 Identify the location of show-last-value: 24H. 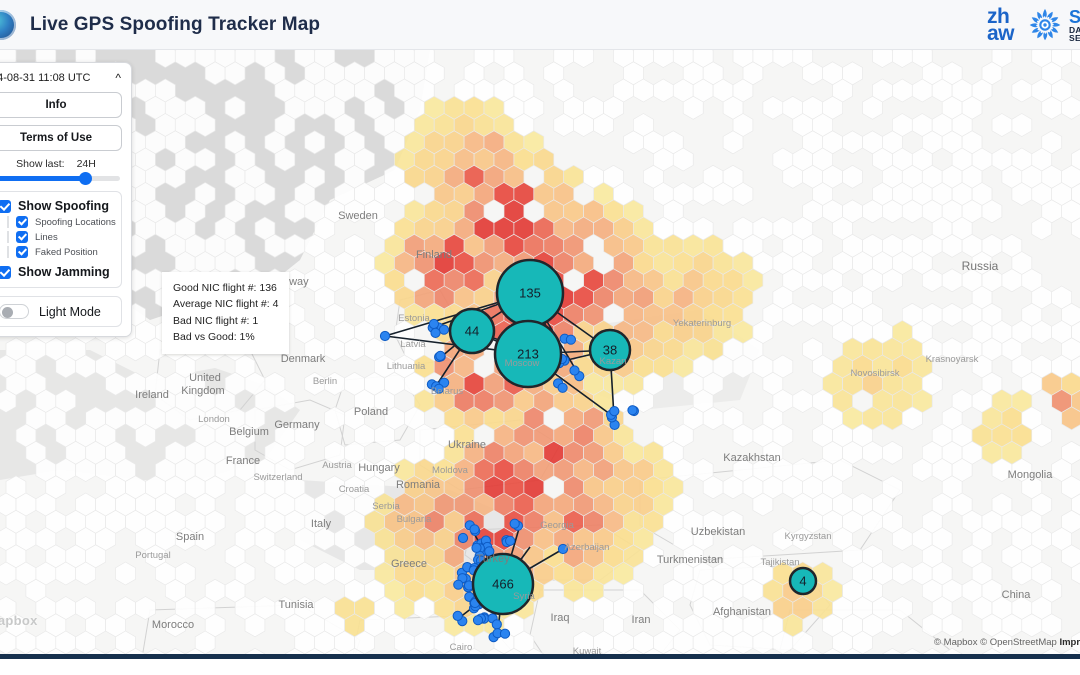
(86, 164).